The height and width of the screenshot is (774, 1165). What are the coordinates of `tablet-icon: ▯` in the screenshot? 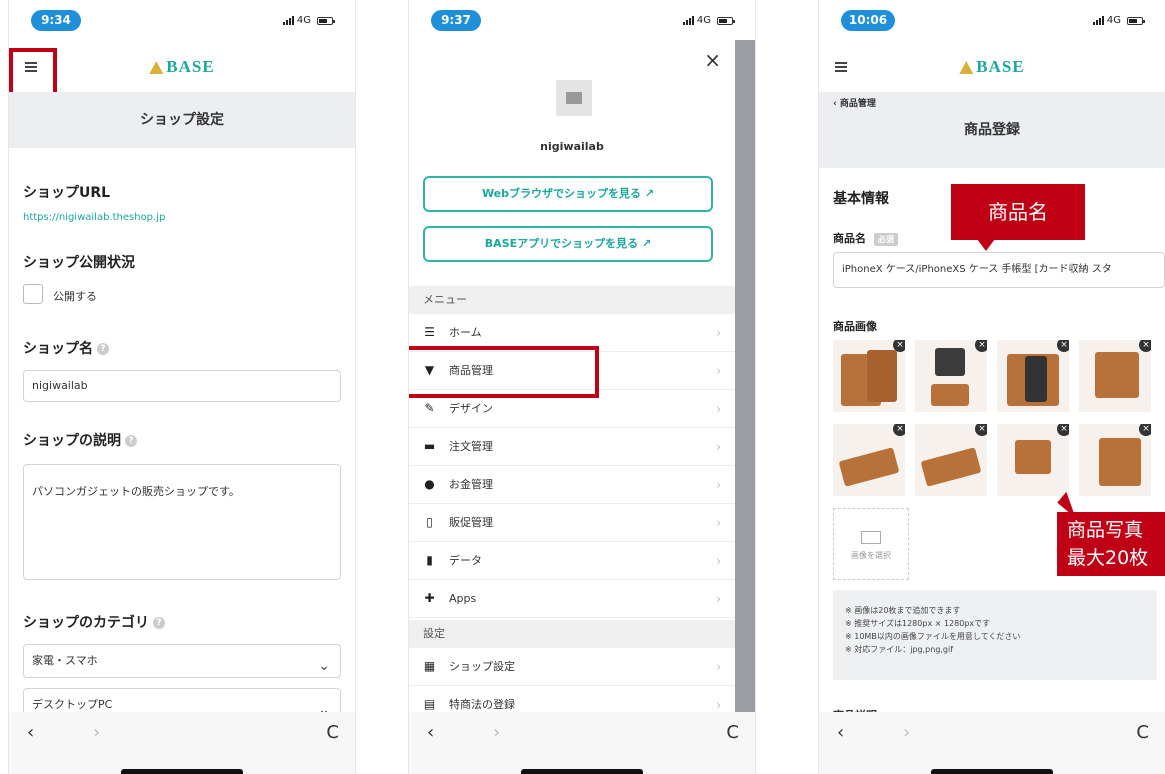 It's located at (429, 522).